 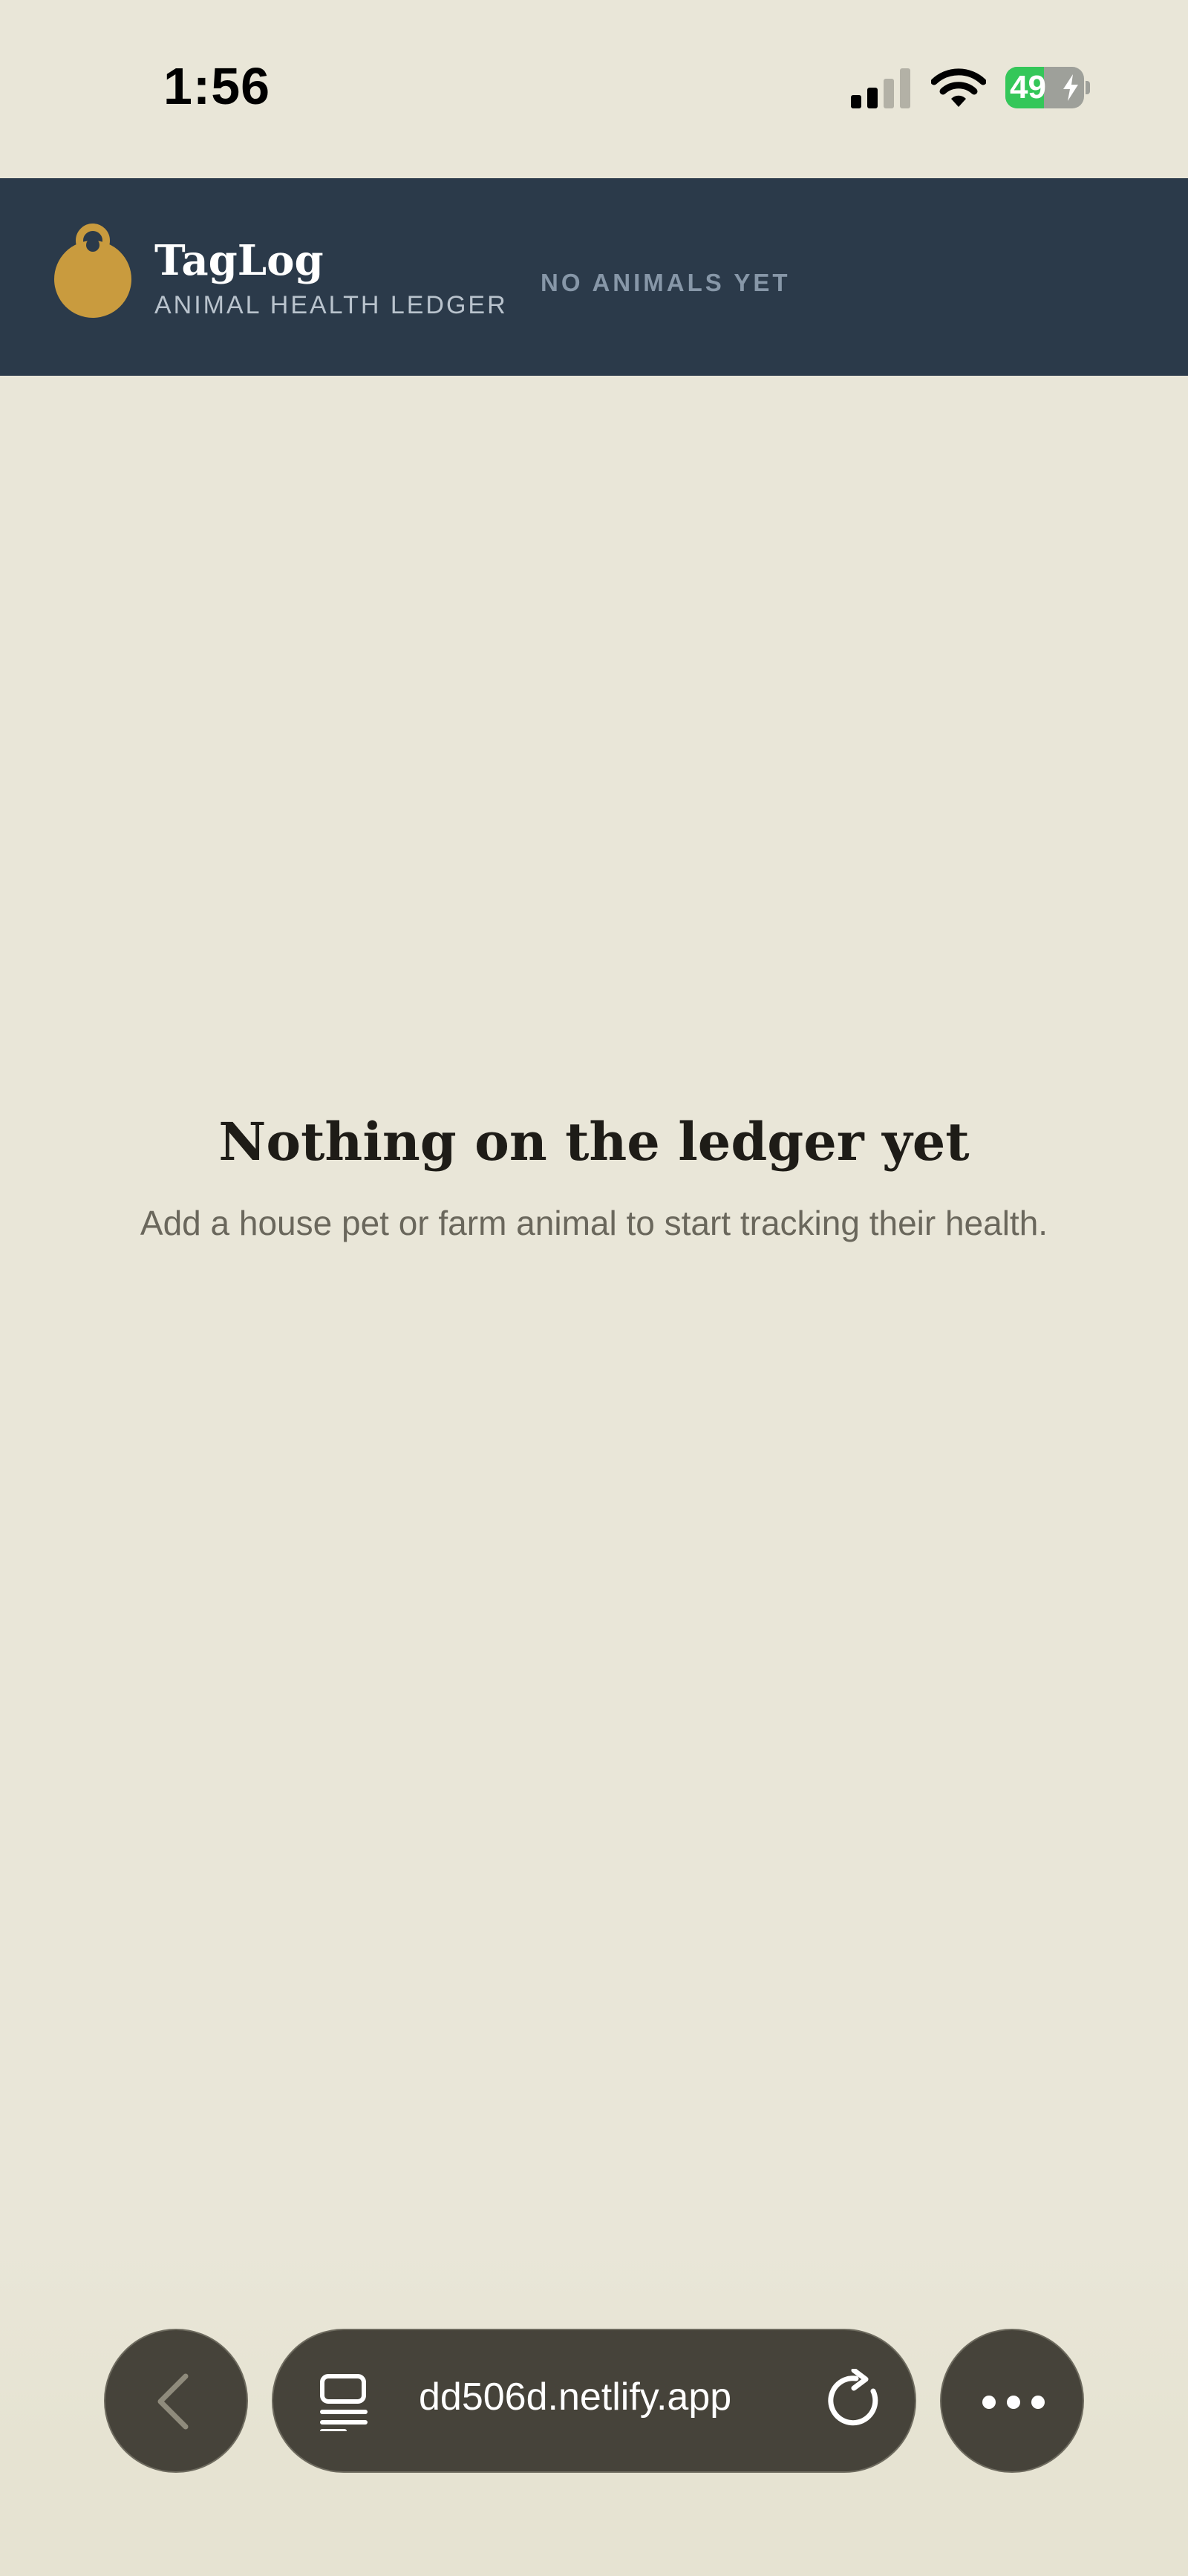 I want to click on wifi-icon, so click(x=959, y=87).